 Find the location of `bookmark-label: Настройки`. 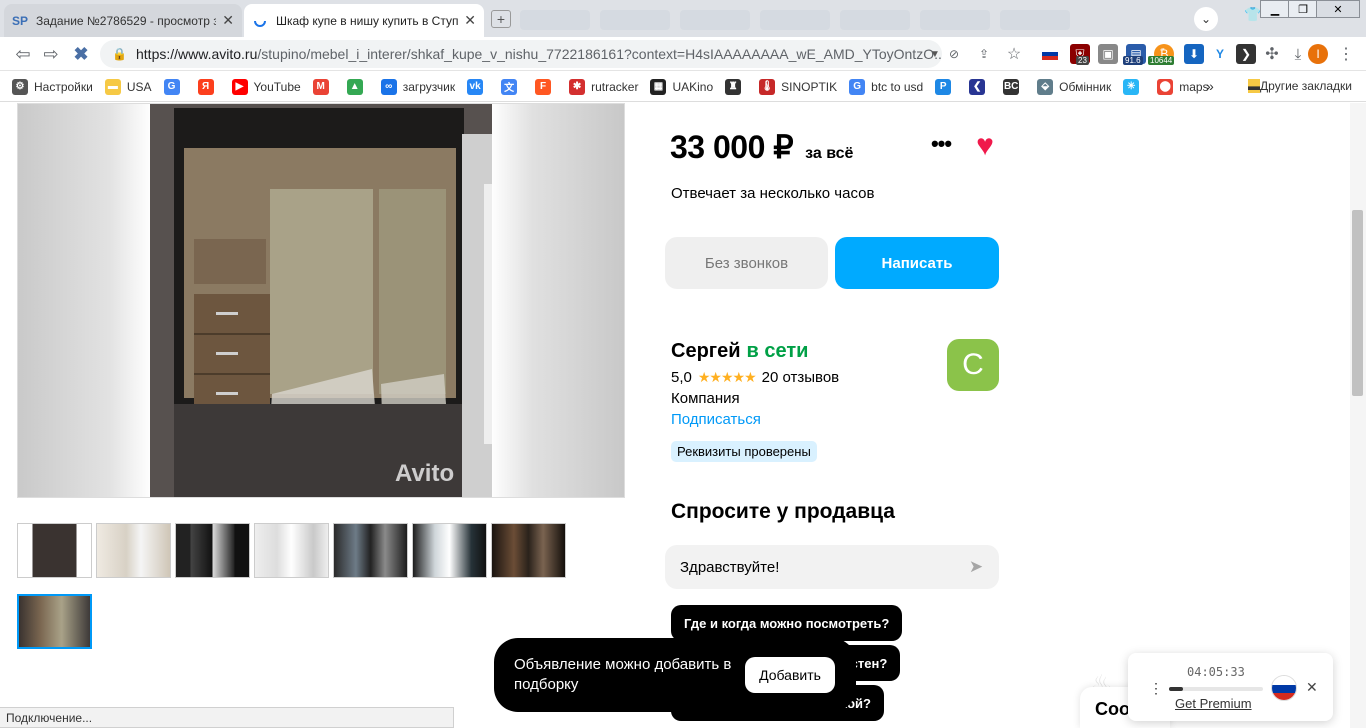

bookmark-label: Настройки is located at coordinates (63, 86).